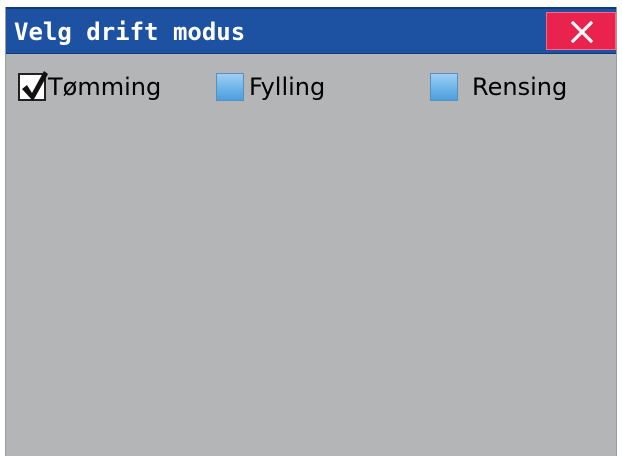 The image size is (622, 456). I want to click on option-label-rensing: Rensing, so click(520, 87).